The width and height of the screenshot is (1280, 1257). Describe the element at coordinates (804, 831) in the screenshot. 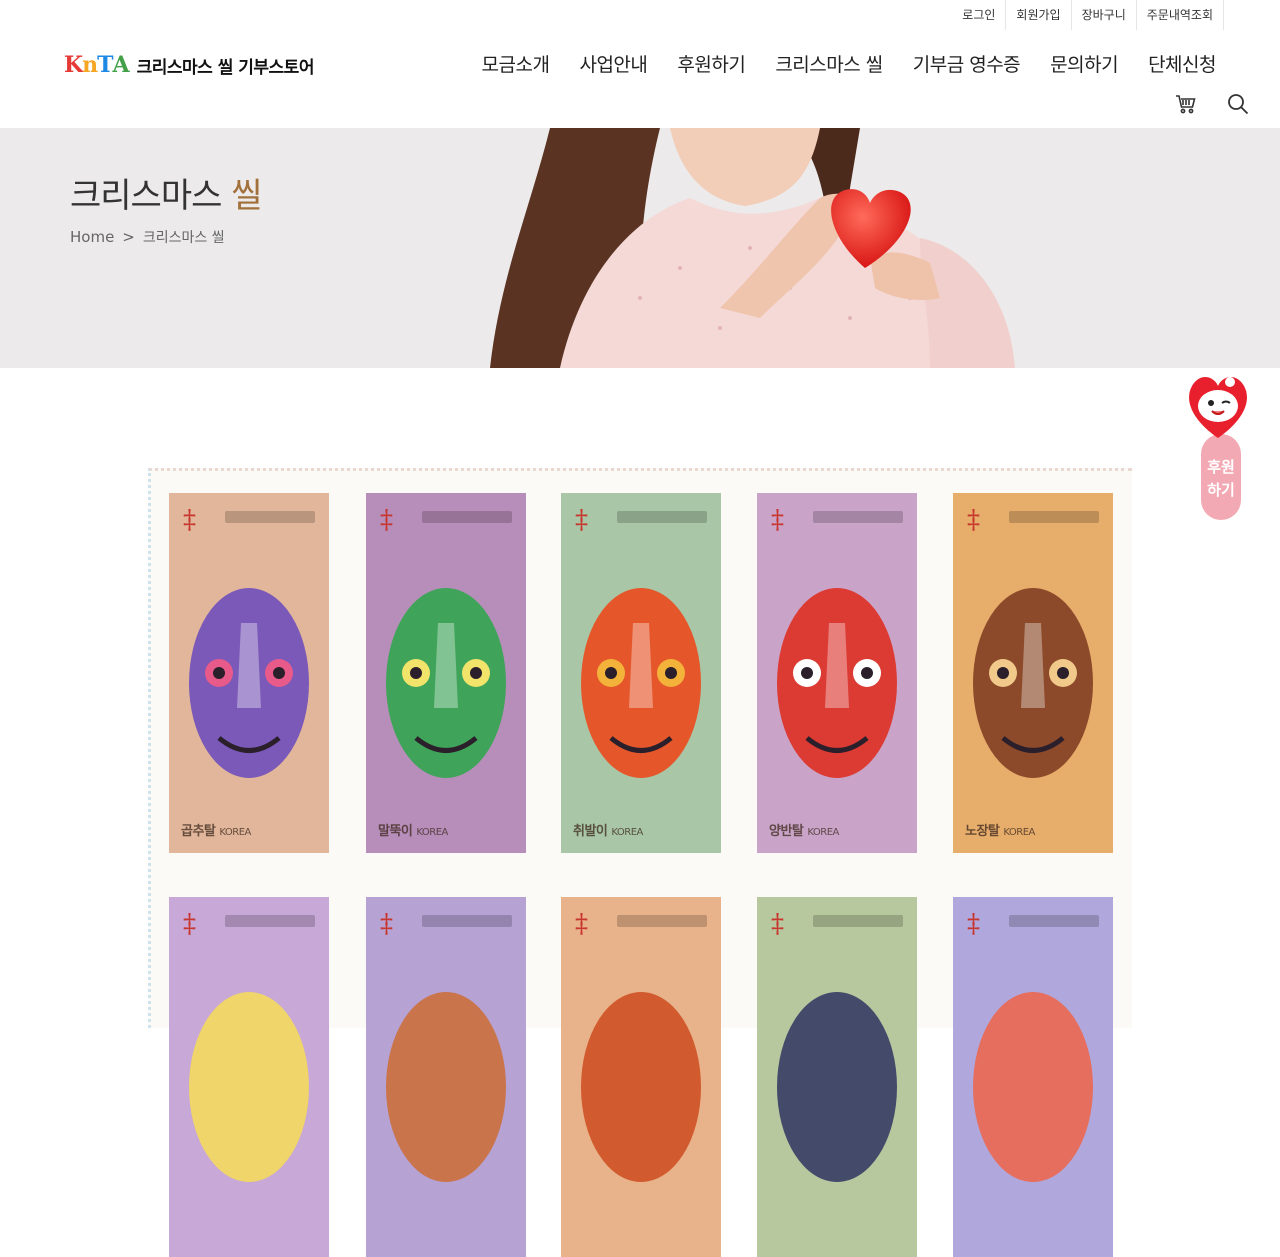

I see `stamp-caption: 양반탈 KOREA` at that location.